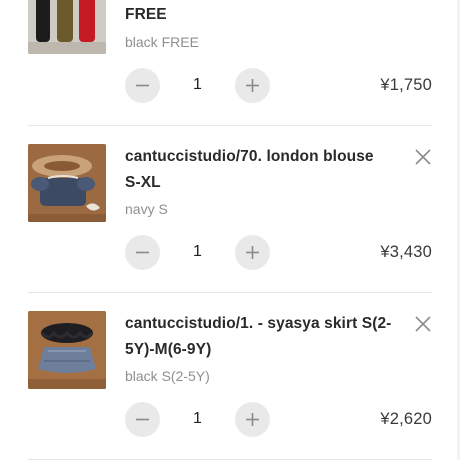 The width and height of the screenshot is (460, 460). Describe the element at coordinates (406, 252) in the screenshot. I see `item-price: ¥3,430` at that location.